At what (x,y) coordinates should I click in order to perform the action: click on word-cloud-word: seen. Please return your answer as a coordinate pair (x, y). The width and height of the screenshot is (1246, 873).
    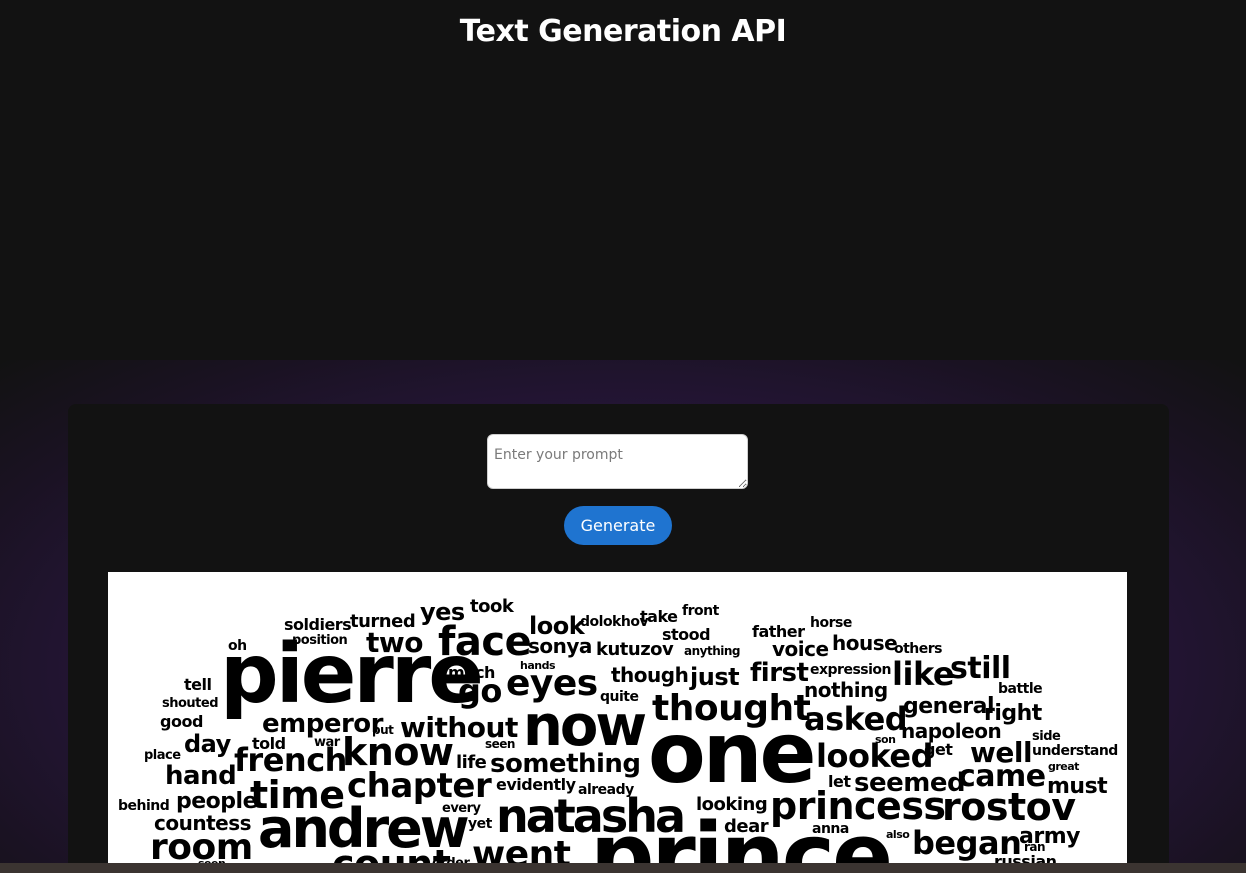
    Looking at the image, I should click on (500, 744).